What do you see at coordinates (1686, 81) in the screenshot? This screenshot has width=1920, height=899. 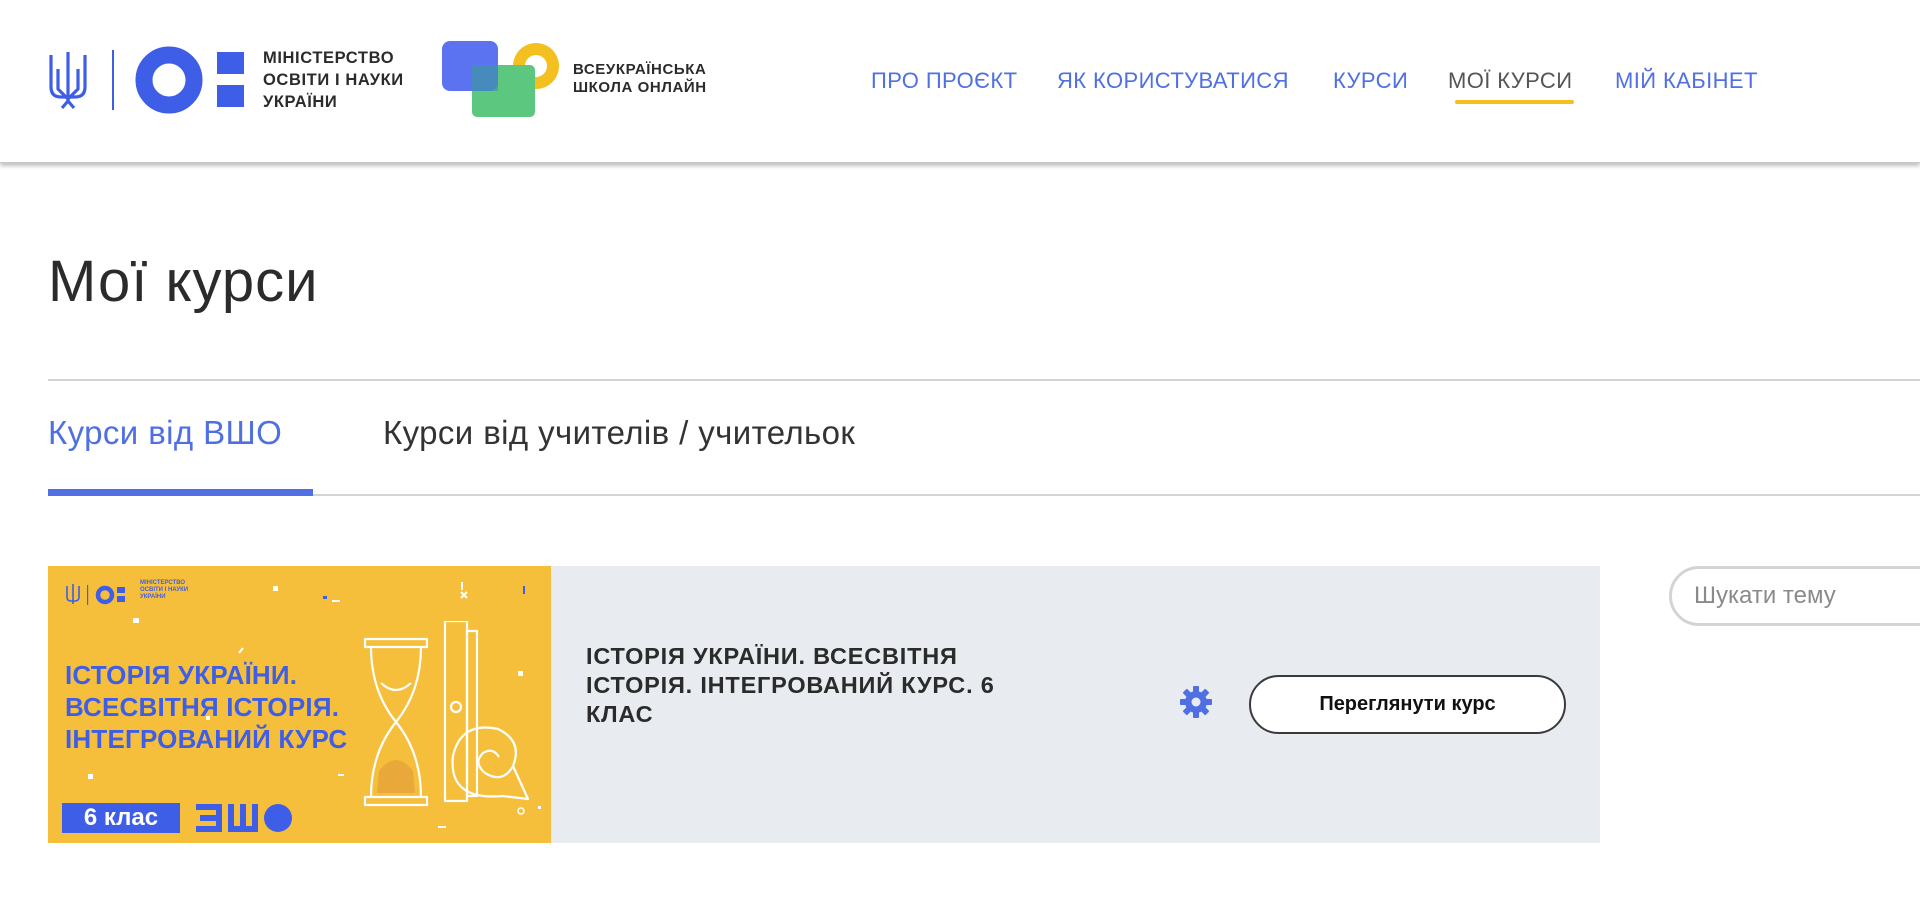 I see `nav-item-my-cabinet: МІЙ КАБІНЕТ` at bounding box center [1686, 81].